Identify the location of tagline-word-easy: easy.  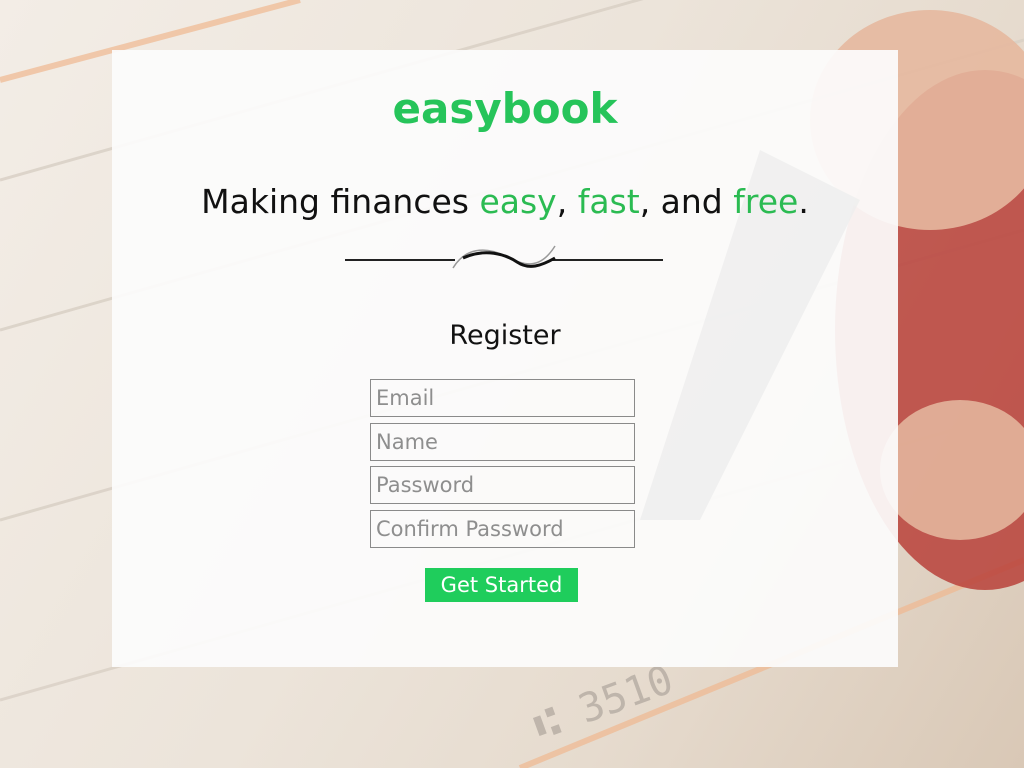
(518, 201).